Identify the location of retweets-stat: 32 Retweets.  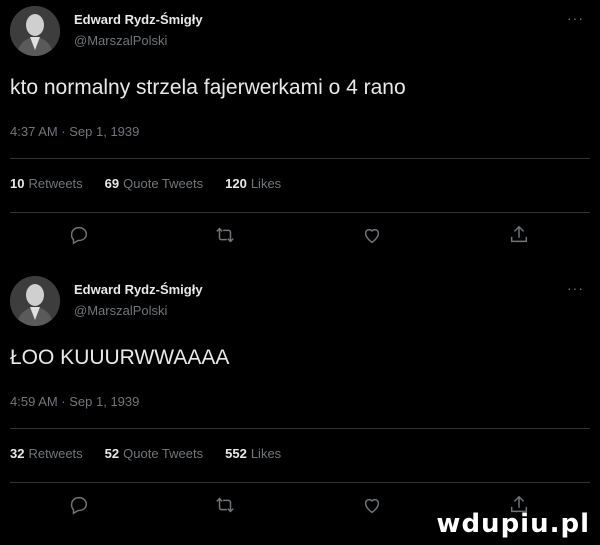
(46, 453).